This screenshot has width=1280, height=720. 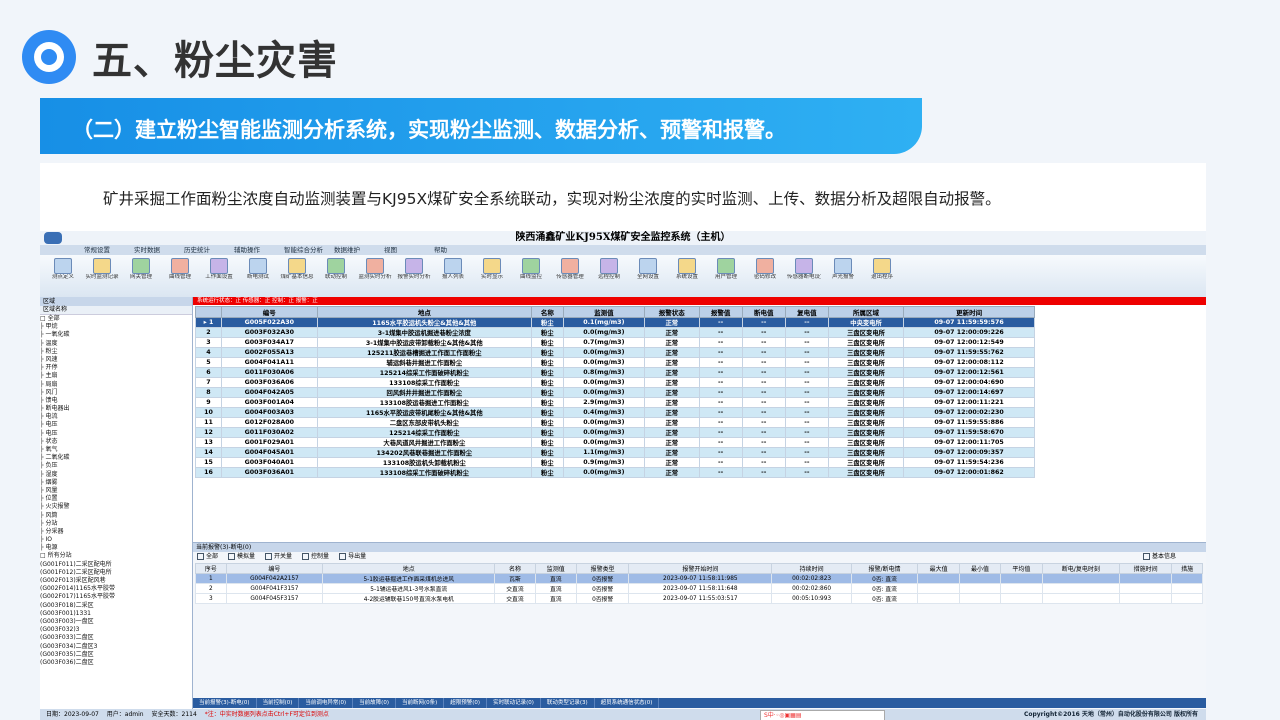 What do you see at coordinates (347, 250) in the screenshot?
I see `menu-item: 数据维护` at bounding box center [347, 250].